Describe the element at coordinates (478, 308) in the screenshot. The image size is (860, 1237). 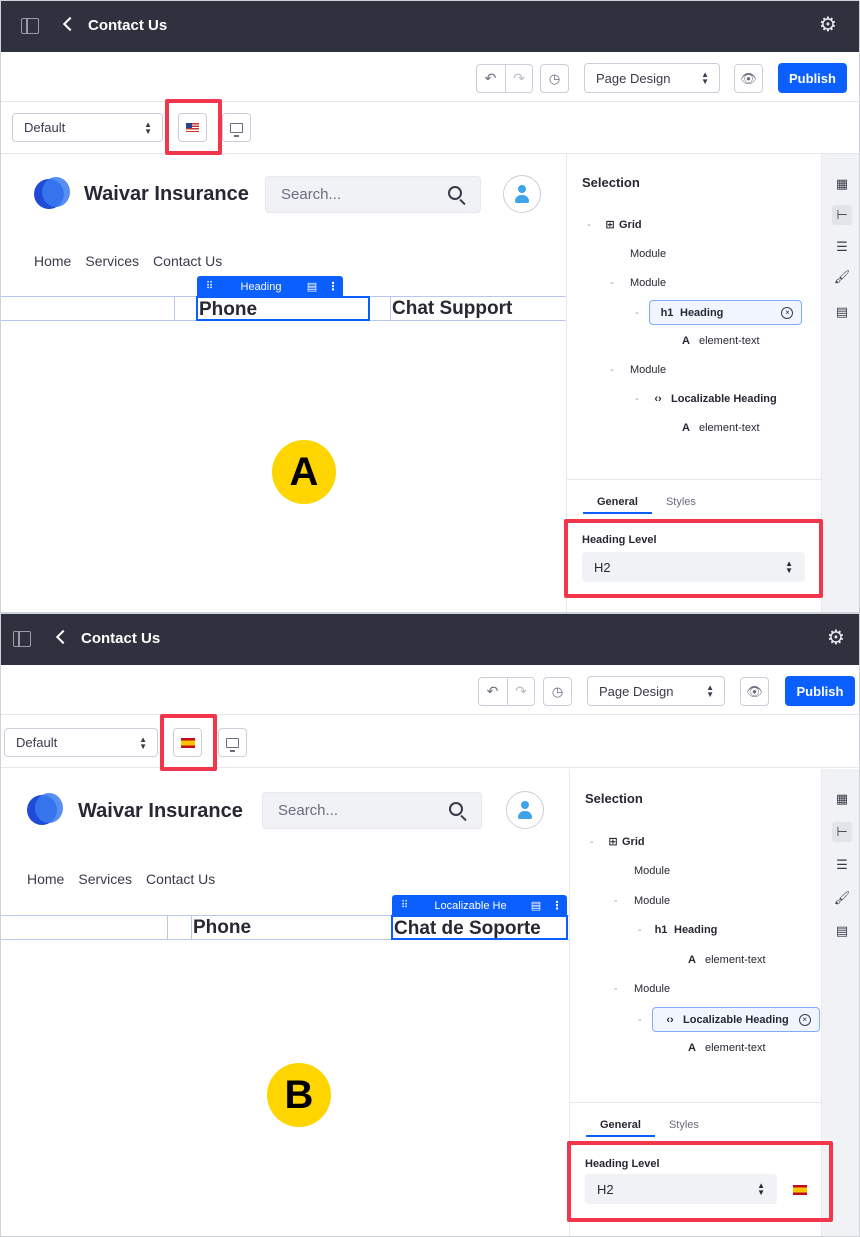
I see `grid-cell-chat: Chat Support` at that location.